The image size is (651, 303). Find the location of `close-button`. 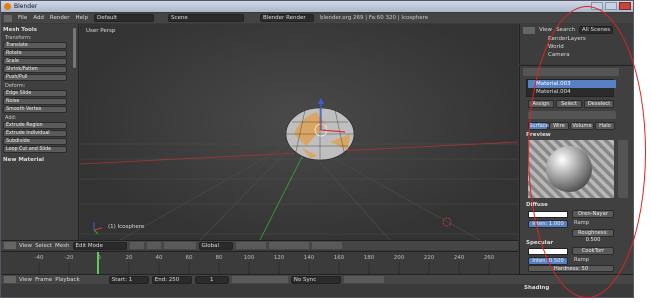

close-button is located at coordinates (625, 6).